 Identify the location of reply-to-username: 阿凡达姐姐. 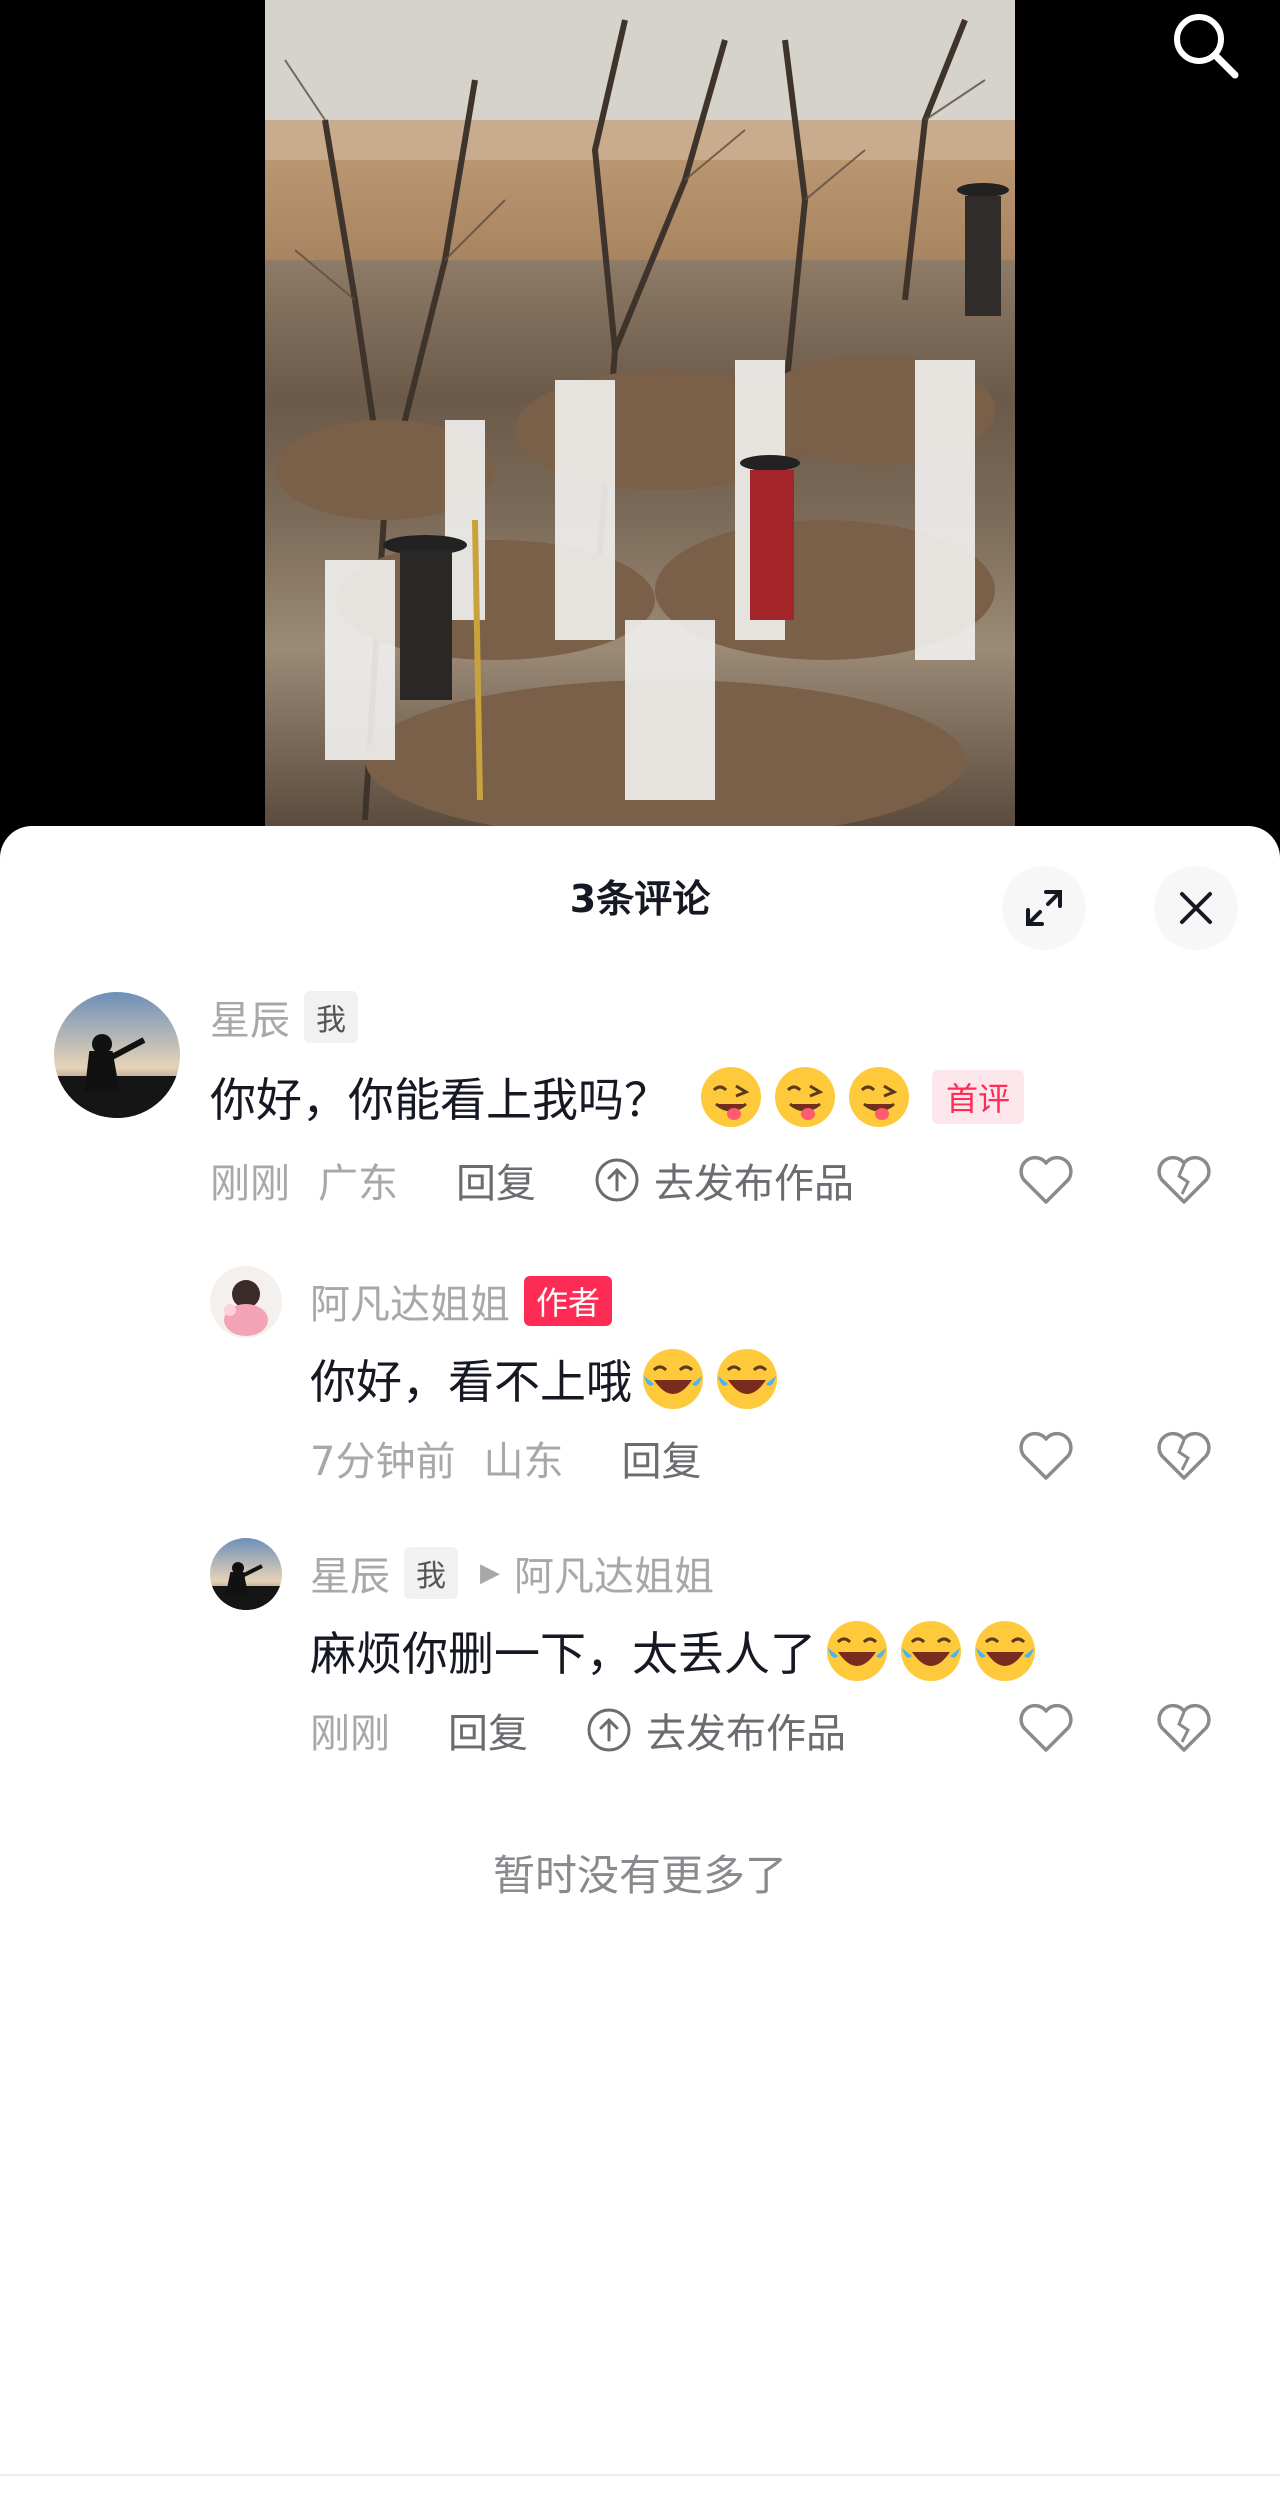
(614, 1573).